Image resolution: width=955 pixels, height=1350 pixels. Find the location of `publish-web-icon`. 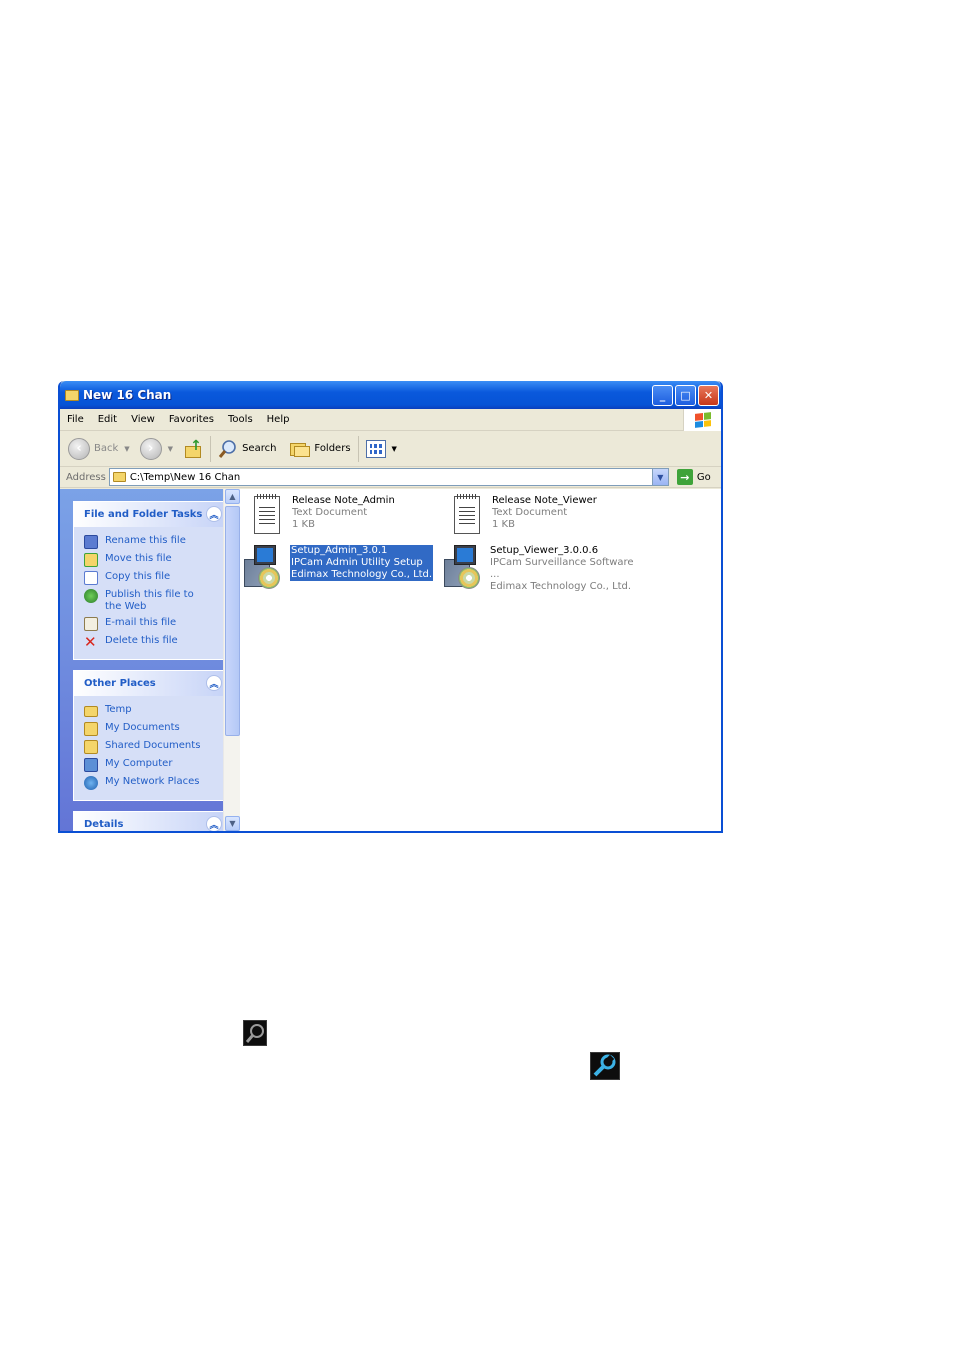

publish-web-icon is located at coordinates (91, 596).